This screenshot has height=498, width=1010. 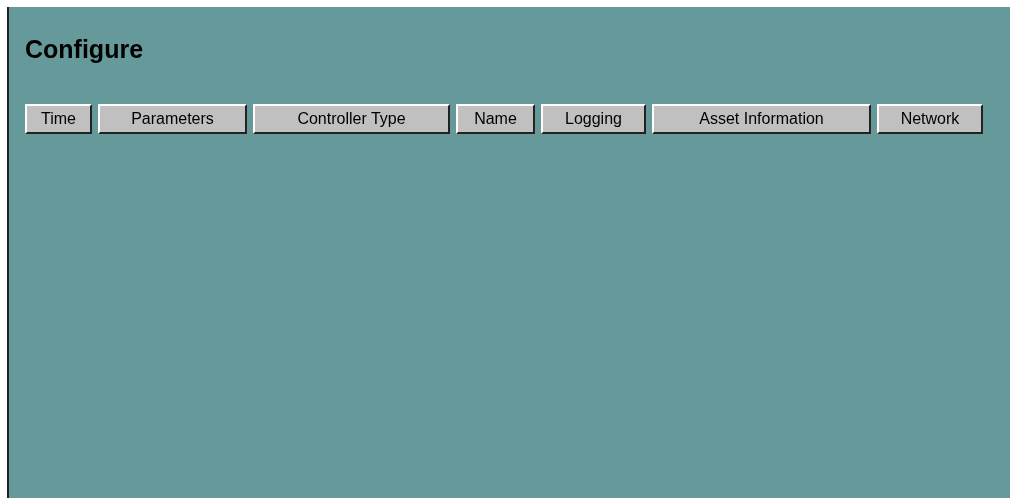 What do you see at coordinates (172, 119) in the screenshot?
I see `nav-button: Parameters` at bounding box center [172, 119].